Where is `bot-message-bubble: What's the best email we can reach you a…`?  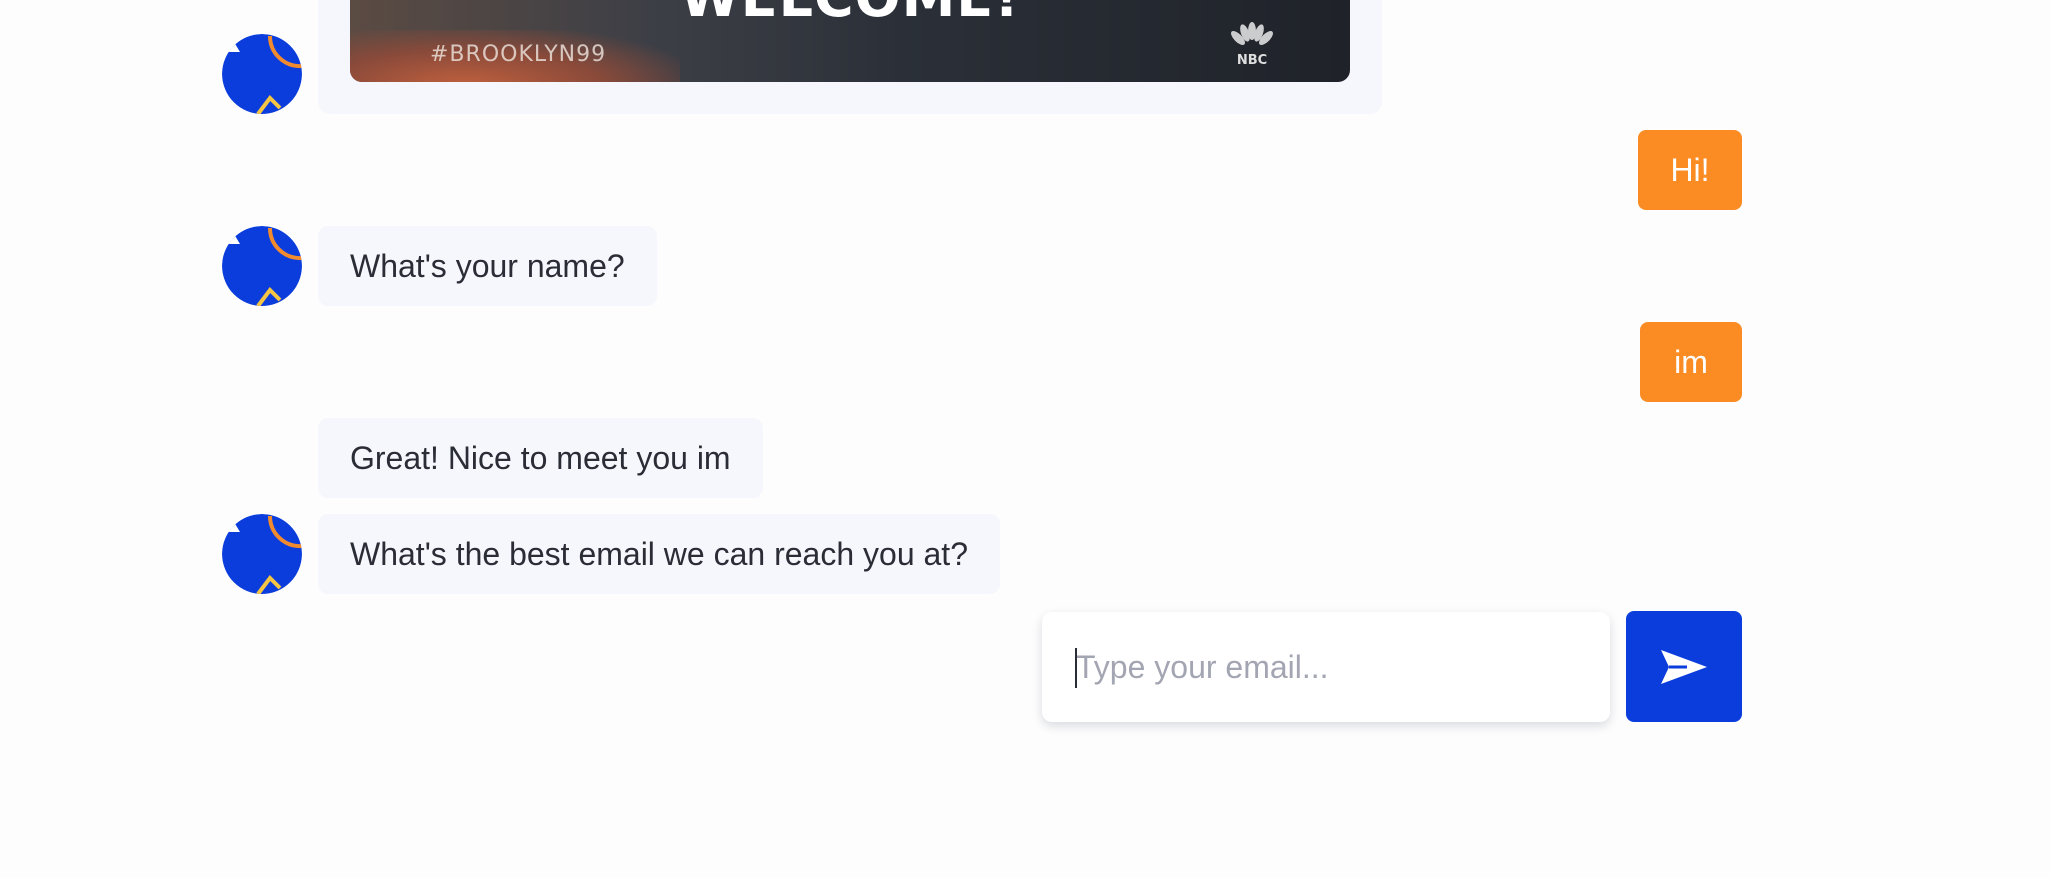
bot-message-bubble: What's the best email we can reach you a… is located at coordinates (659, 554).